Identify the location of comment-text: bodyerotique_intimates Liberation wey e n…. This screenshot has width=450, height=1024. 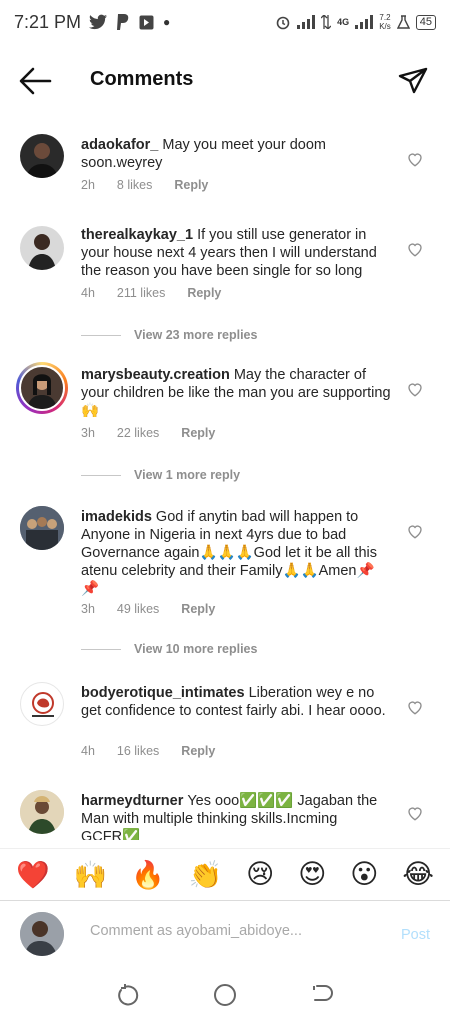
(236, 702).